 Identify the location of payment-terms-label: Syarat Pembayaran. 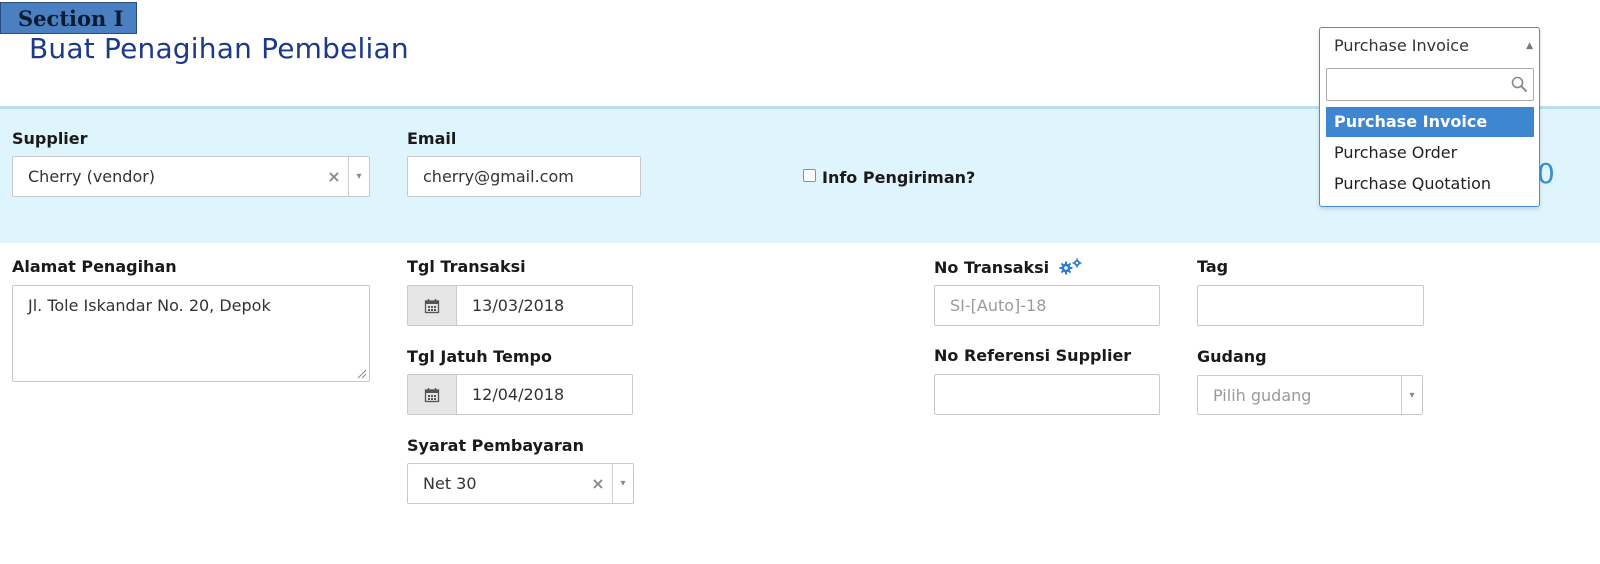
(495, 445).